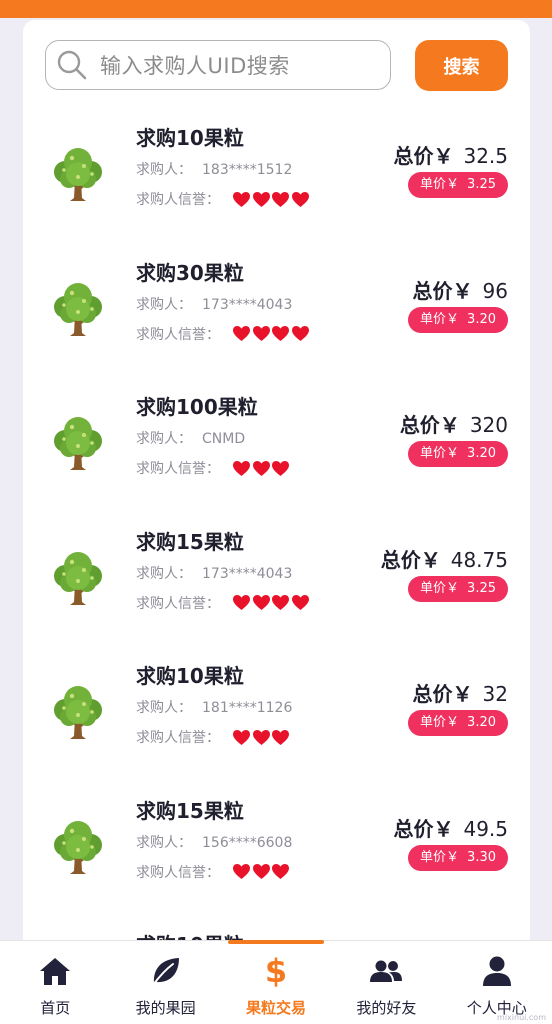 This screenshot has height=1024, width=552. I want to click on buyer-info: 求购人： 173****4043, so click(214, 304).